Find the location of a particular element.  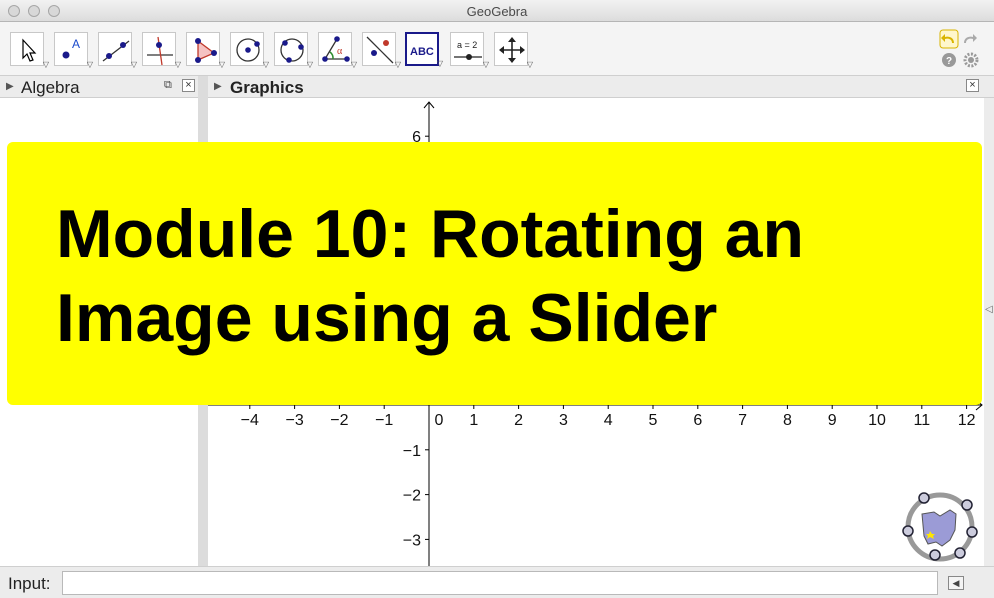

circle-three-points-icon is located at coordinates (292, 50).